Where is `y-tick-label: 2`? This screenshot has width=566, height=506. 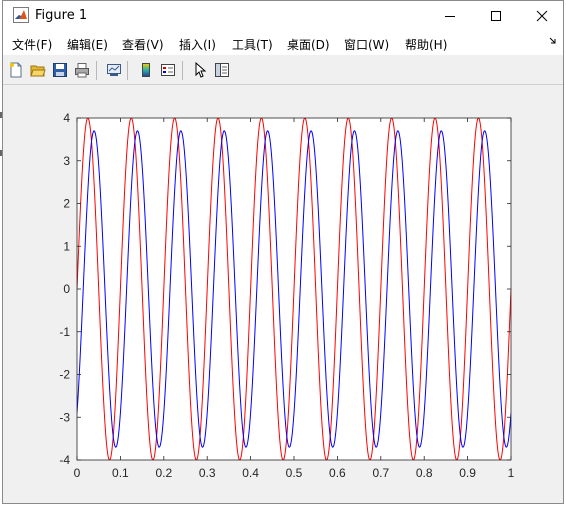 y-tick-label: 2 is located at coordinates (66, 204).